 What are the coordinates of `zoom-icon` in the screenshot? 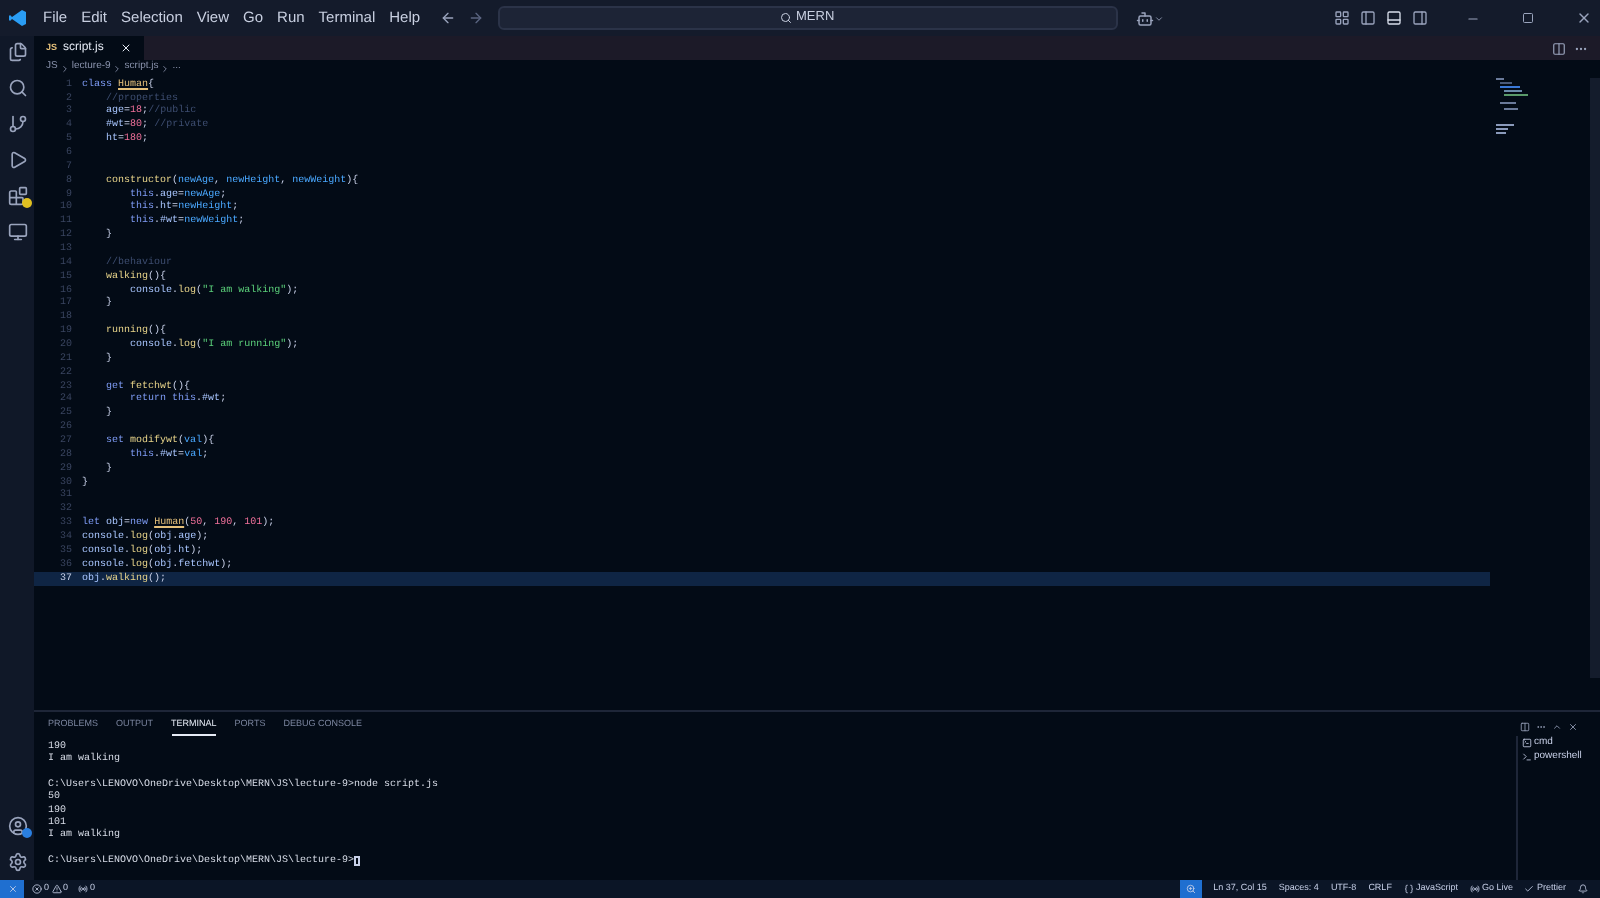 It's located at (1190, 889).